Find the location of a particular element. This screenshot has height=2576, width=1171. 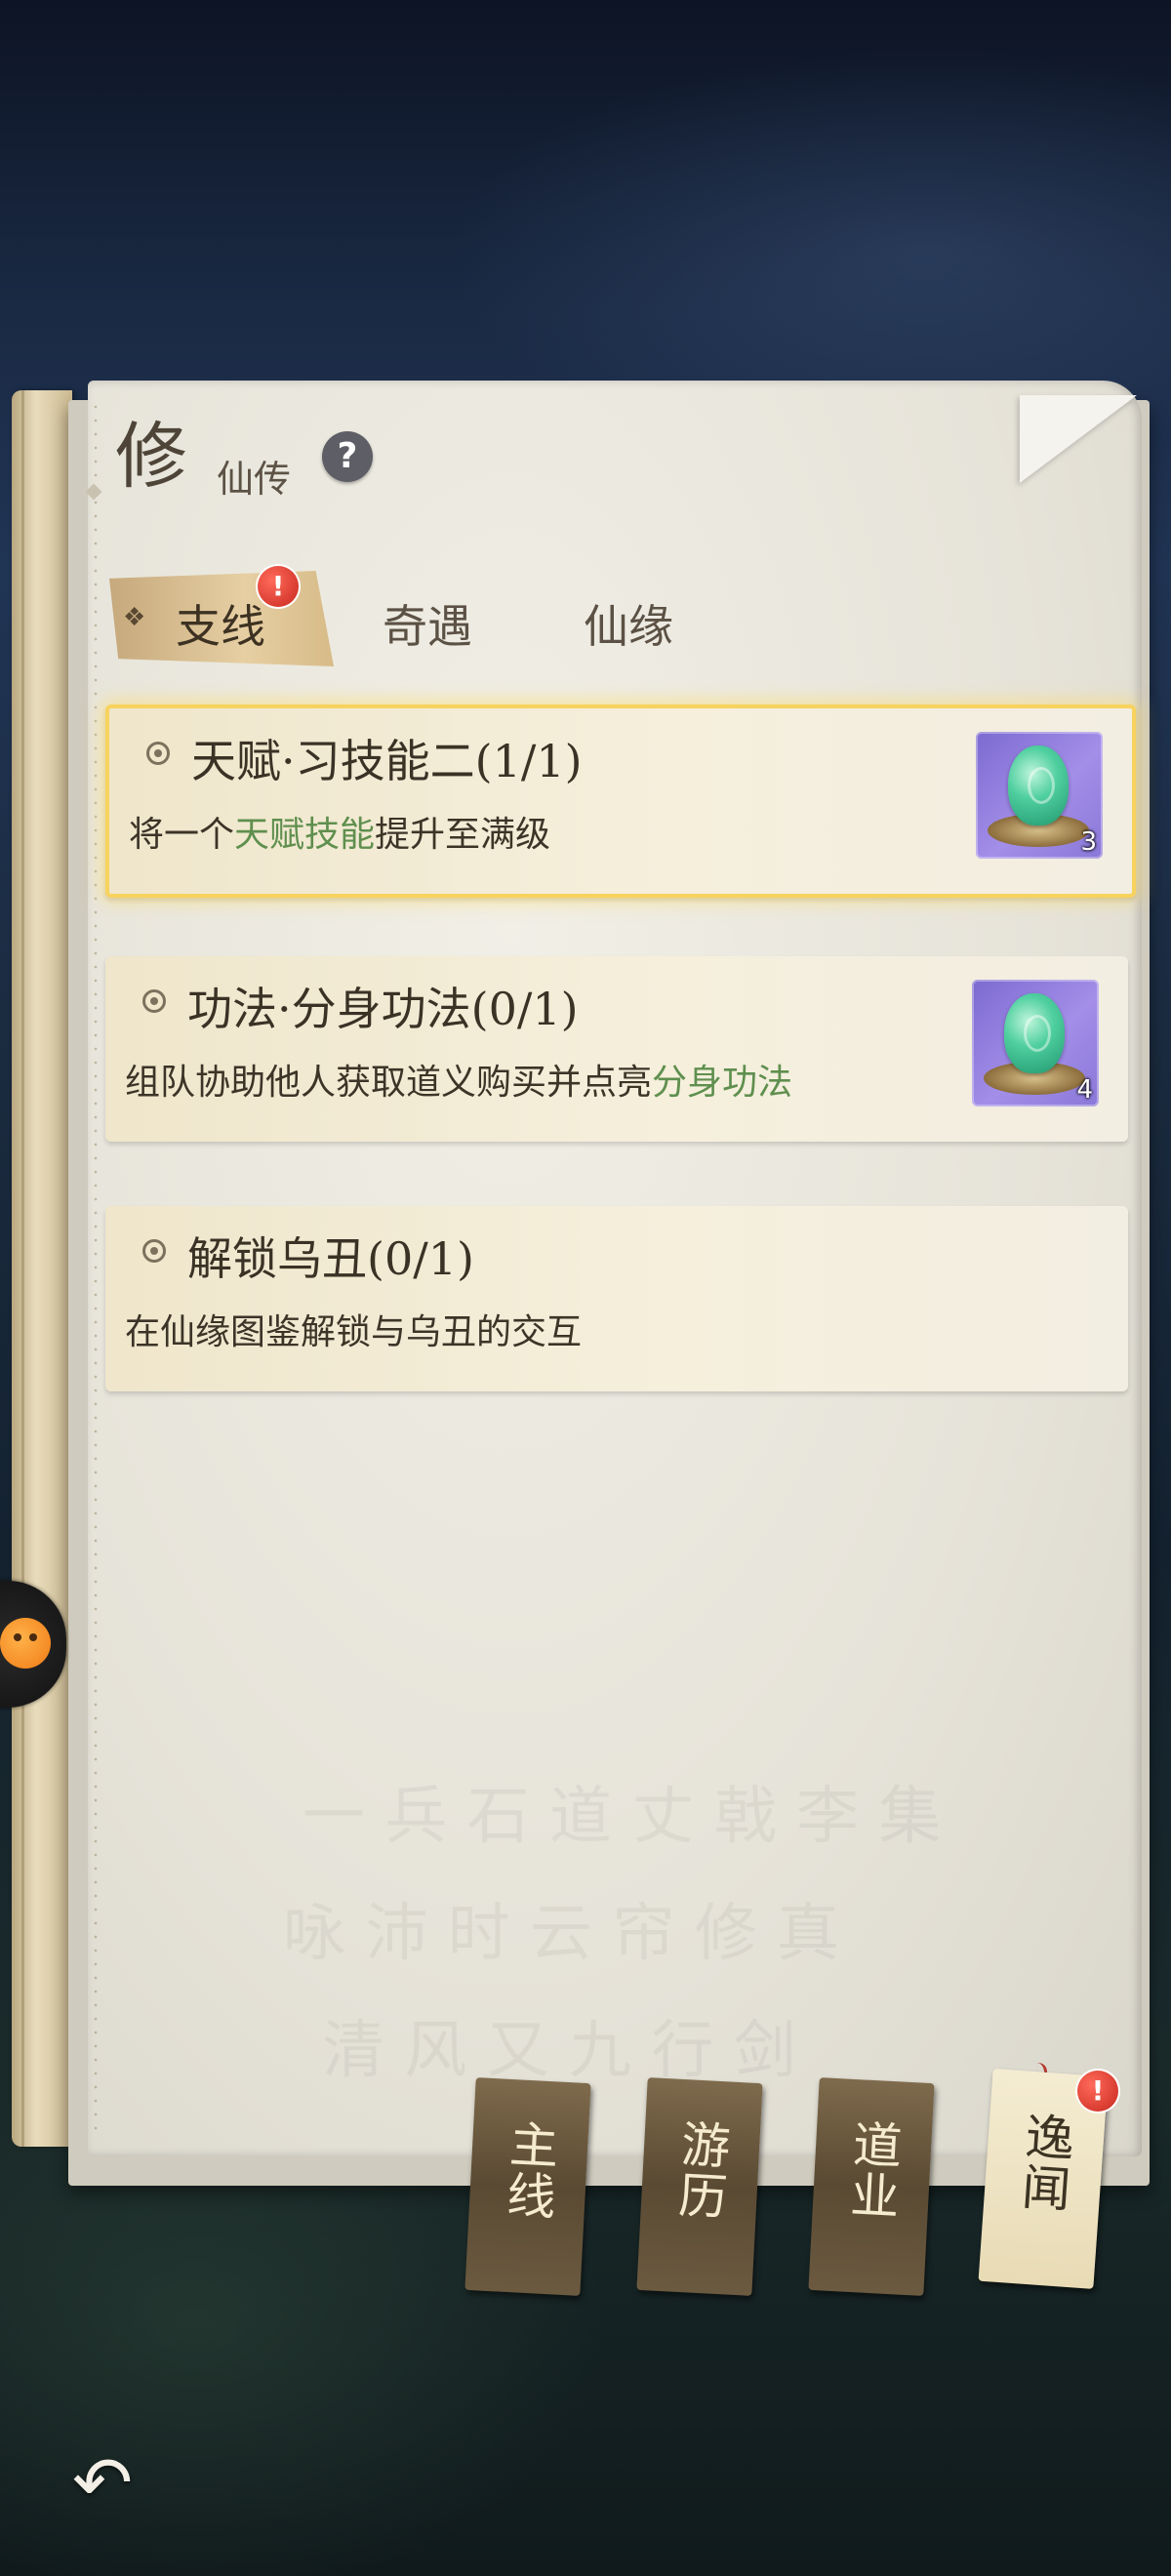

quest-card: 解锁乌丑(0/1) 在仙缘图鉴解锁与乌丑的交互 is located at coordinates (616, 1298).